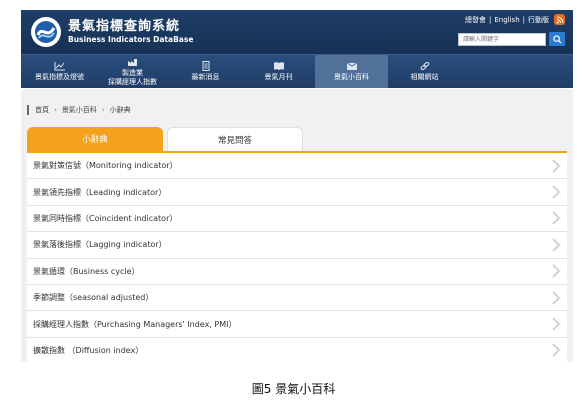 The height and width of the screenshot is (418, 587). Describe the element at coordinates (502, 39) in the screenshot. I see `search-input` at that location.